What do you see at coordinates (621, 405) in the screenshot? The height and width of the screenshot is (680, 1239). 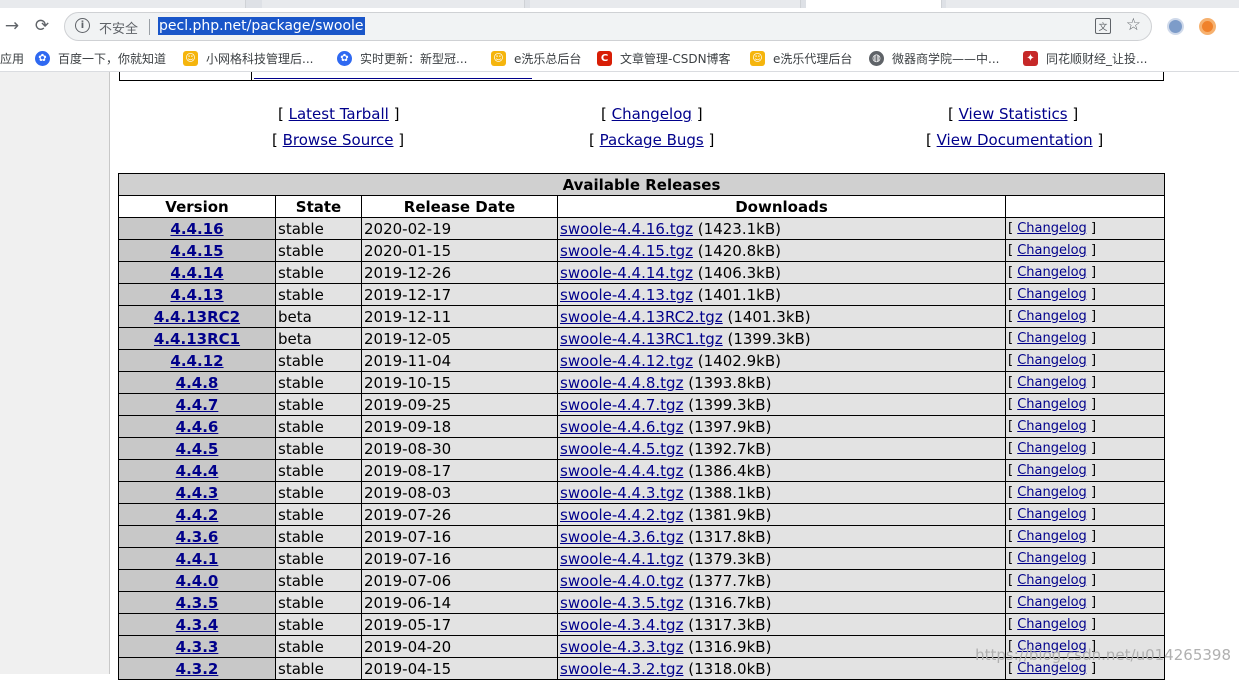 I see `download-link: swoole-4.4.7.tgz` at bounding box center [621, 405].